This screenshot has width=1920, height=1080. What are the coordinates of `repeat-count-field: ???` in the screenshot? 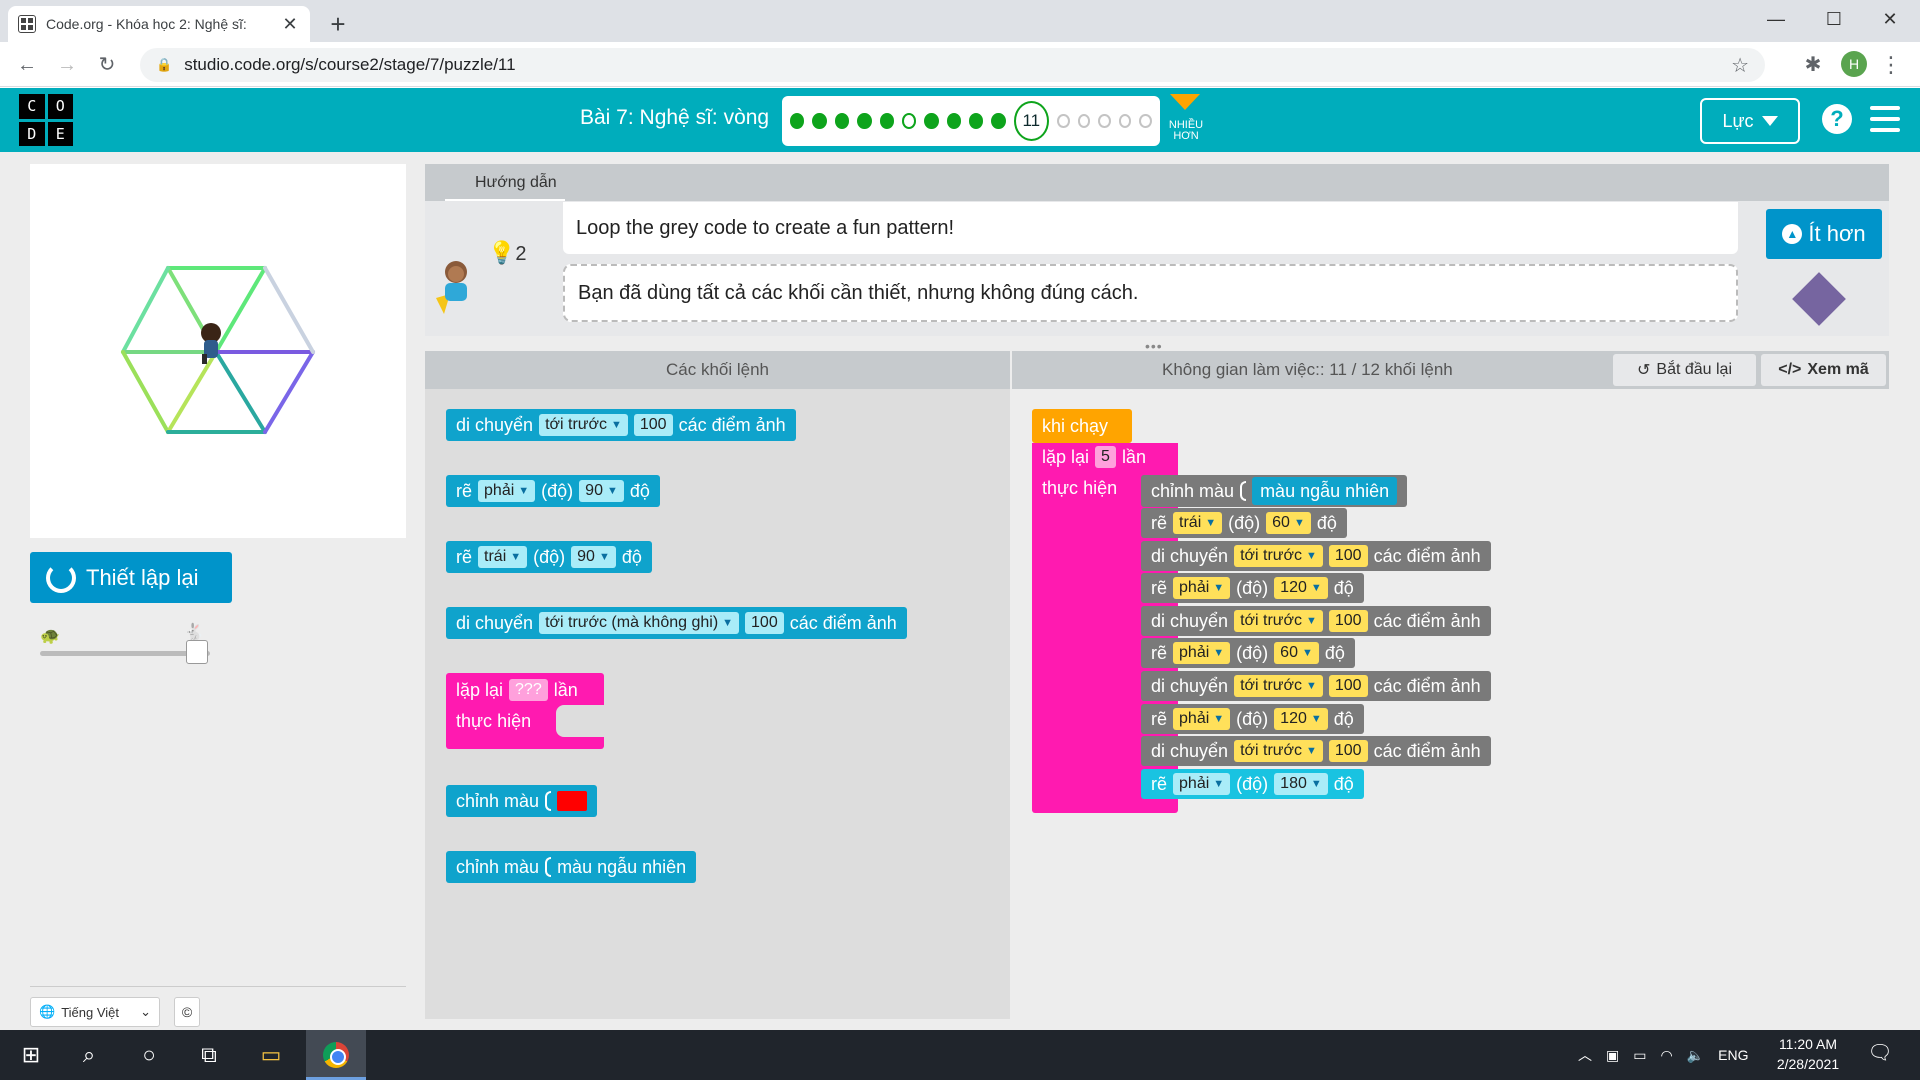 It's located at (528, 690).